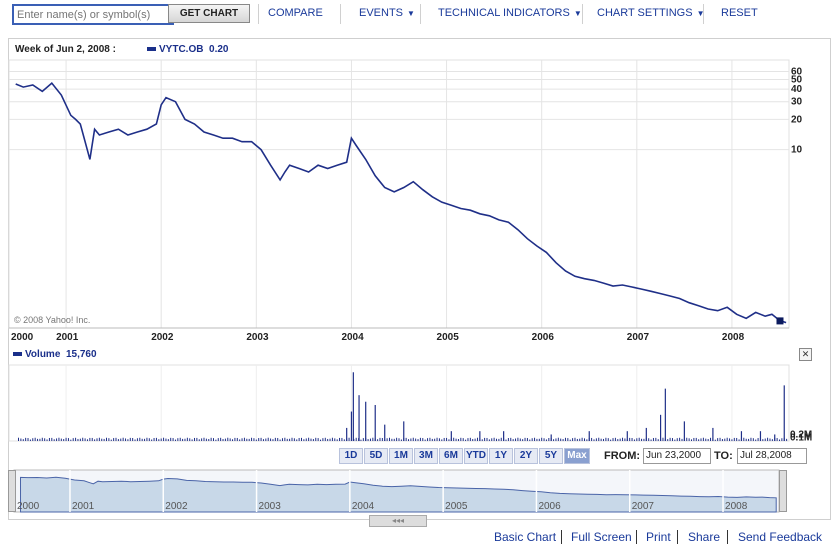  Describe the element at coordinates (797, 119) in the screenshot. I see `y-tick-label: 20` at that location.